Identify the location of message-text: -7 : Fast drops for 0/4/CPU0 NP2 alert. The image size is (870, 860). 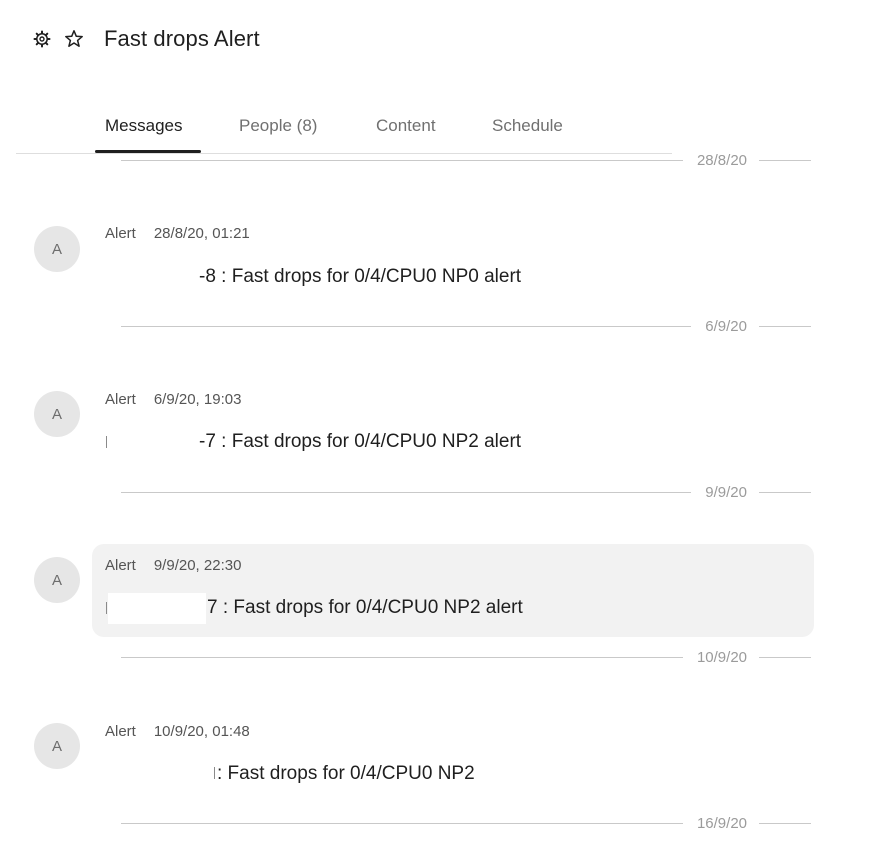
(360, 441).